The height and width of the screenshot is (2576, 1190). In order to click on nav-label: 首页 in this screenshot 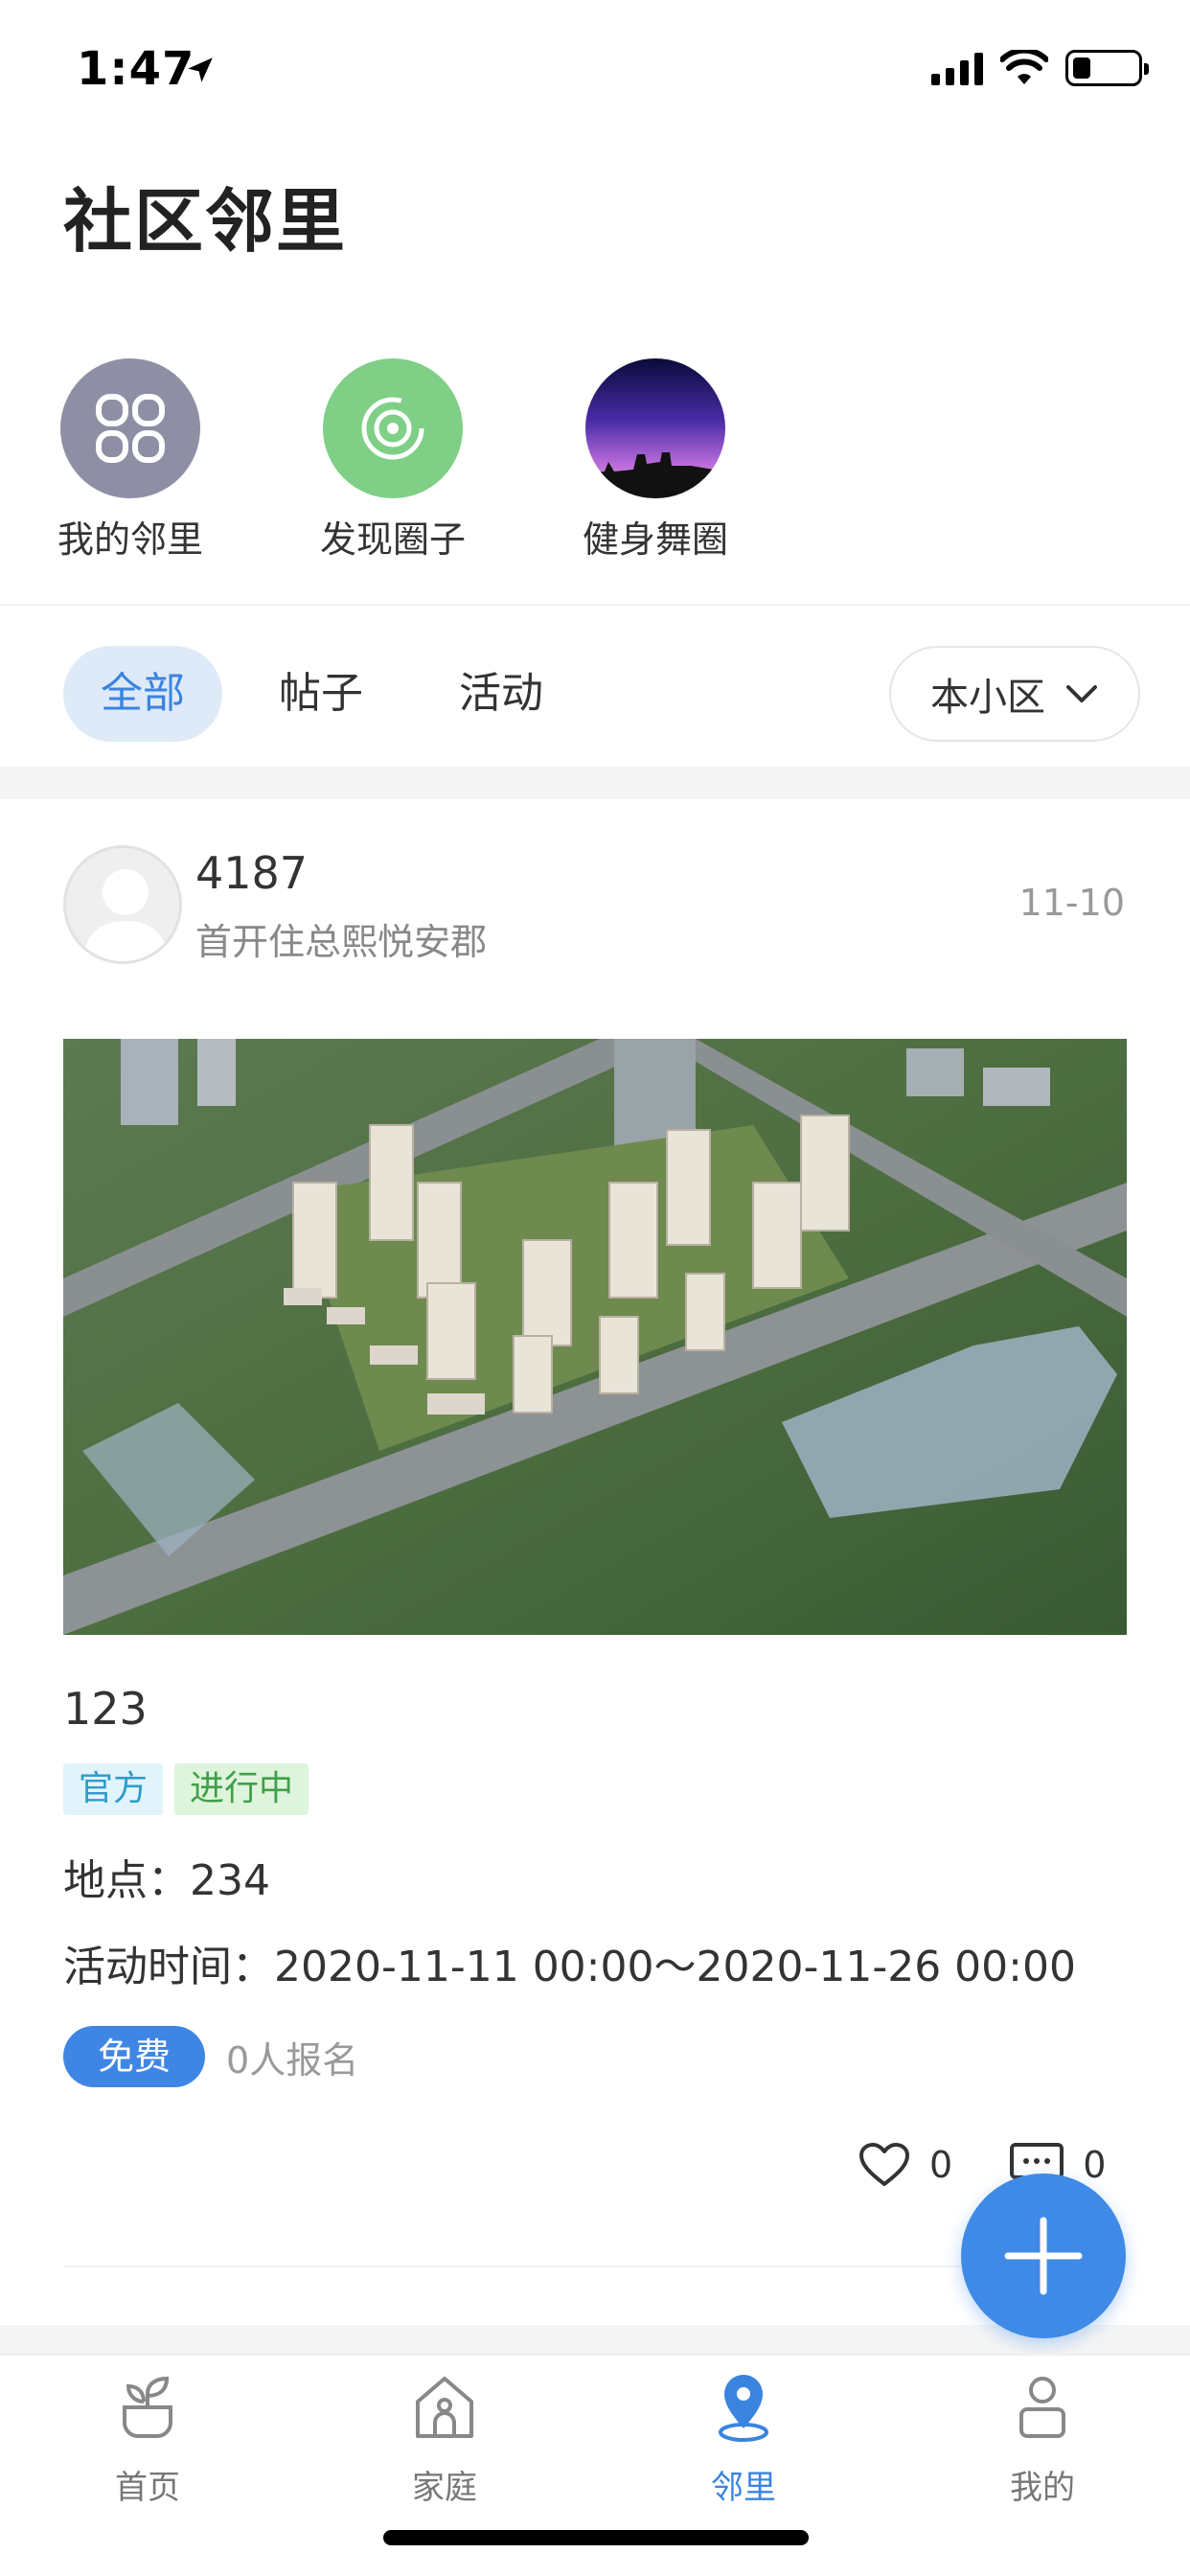, I will do `click(148, 2488)`.